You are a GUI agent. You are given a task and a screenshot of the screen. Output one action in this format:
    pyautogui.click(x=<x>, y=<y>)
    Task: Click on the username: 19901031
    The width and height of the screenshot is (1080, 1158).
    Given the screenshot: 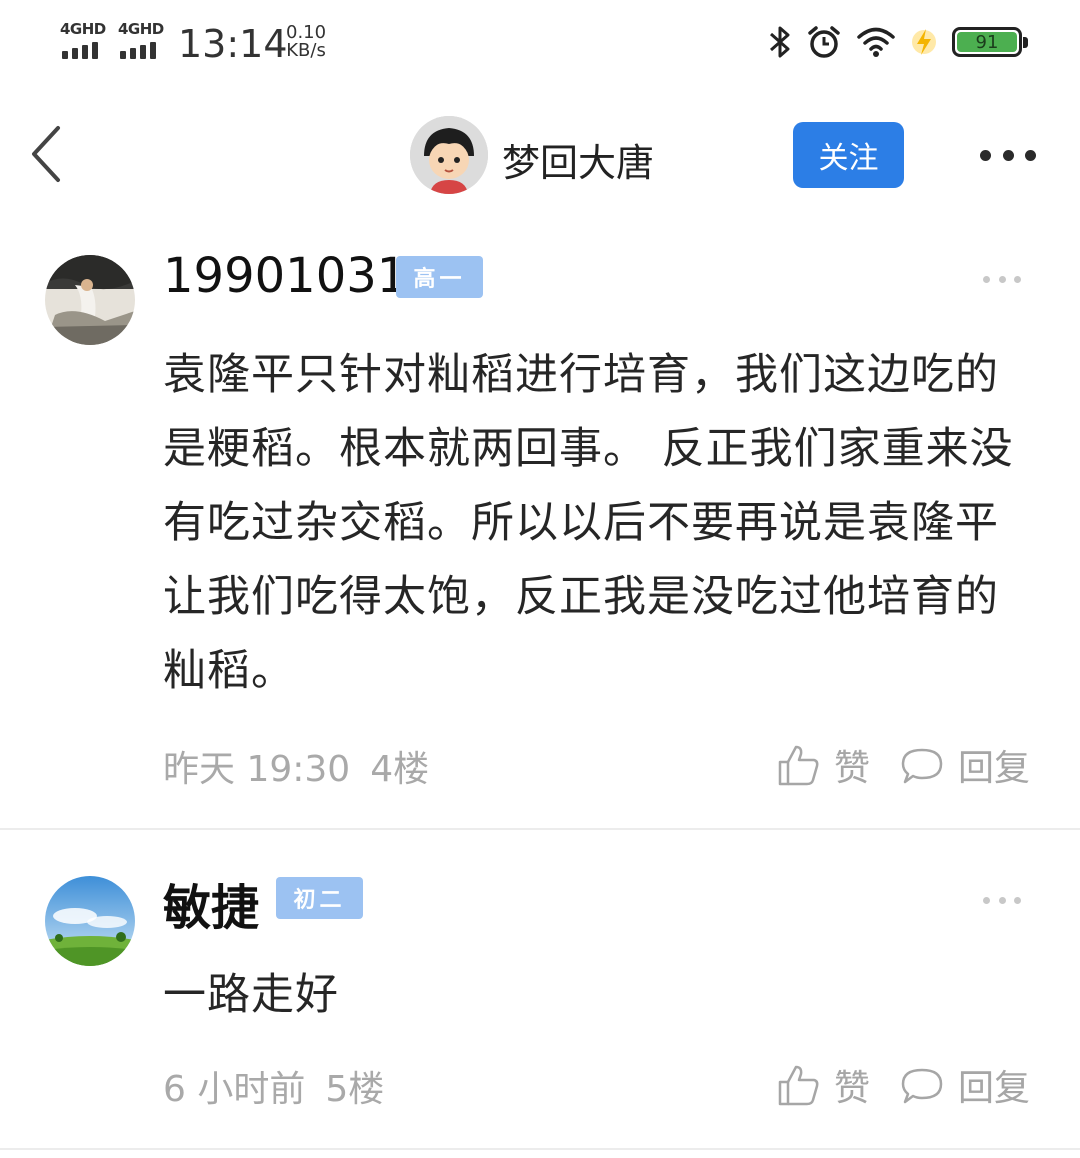 What is the action you would take?
    pyautogui.click(x=285, y=276)
    